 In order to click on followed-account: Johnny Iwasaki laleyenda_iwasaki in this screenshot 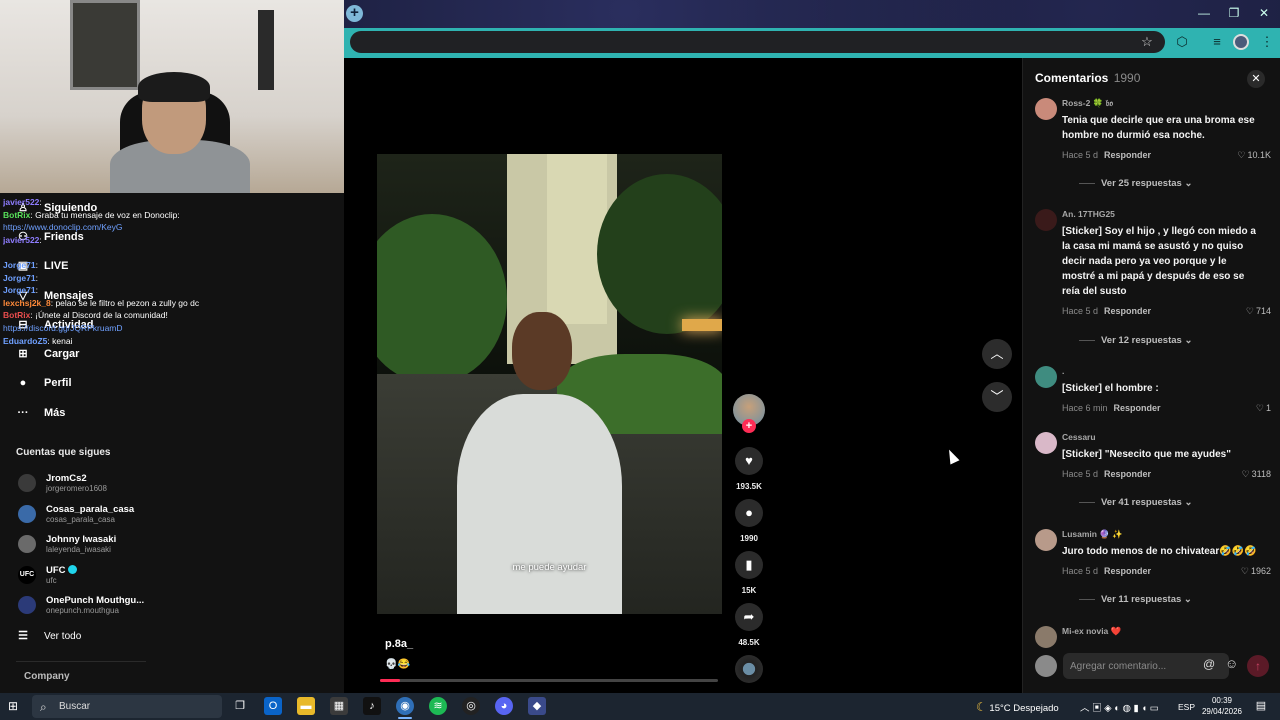, I will do `click(67, 544)`.